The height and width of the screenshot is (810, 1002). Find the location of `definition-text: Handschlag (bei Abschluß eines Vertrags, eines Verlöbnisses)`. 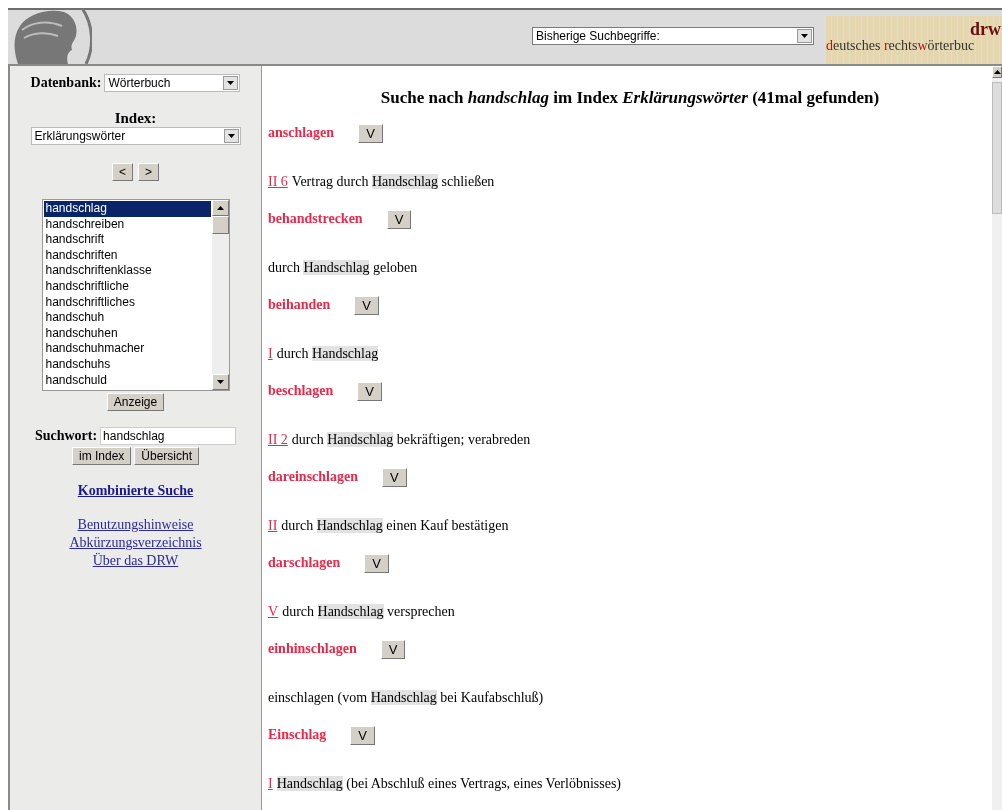

definition-text: Handschlag (bei Abschluß eines Vertrags, eines Verlöbnisses) is located at coordinates (449, 784).